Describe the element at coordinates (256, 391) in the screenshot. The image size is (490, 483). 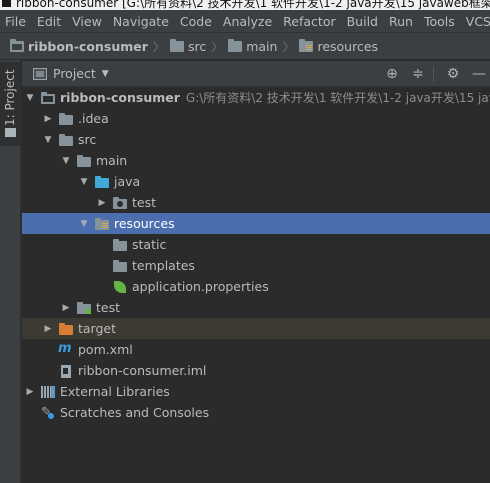
I see `tree-row-external-libraries: ▶ External Libraries` at that location.